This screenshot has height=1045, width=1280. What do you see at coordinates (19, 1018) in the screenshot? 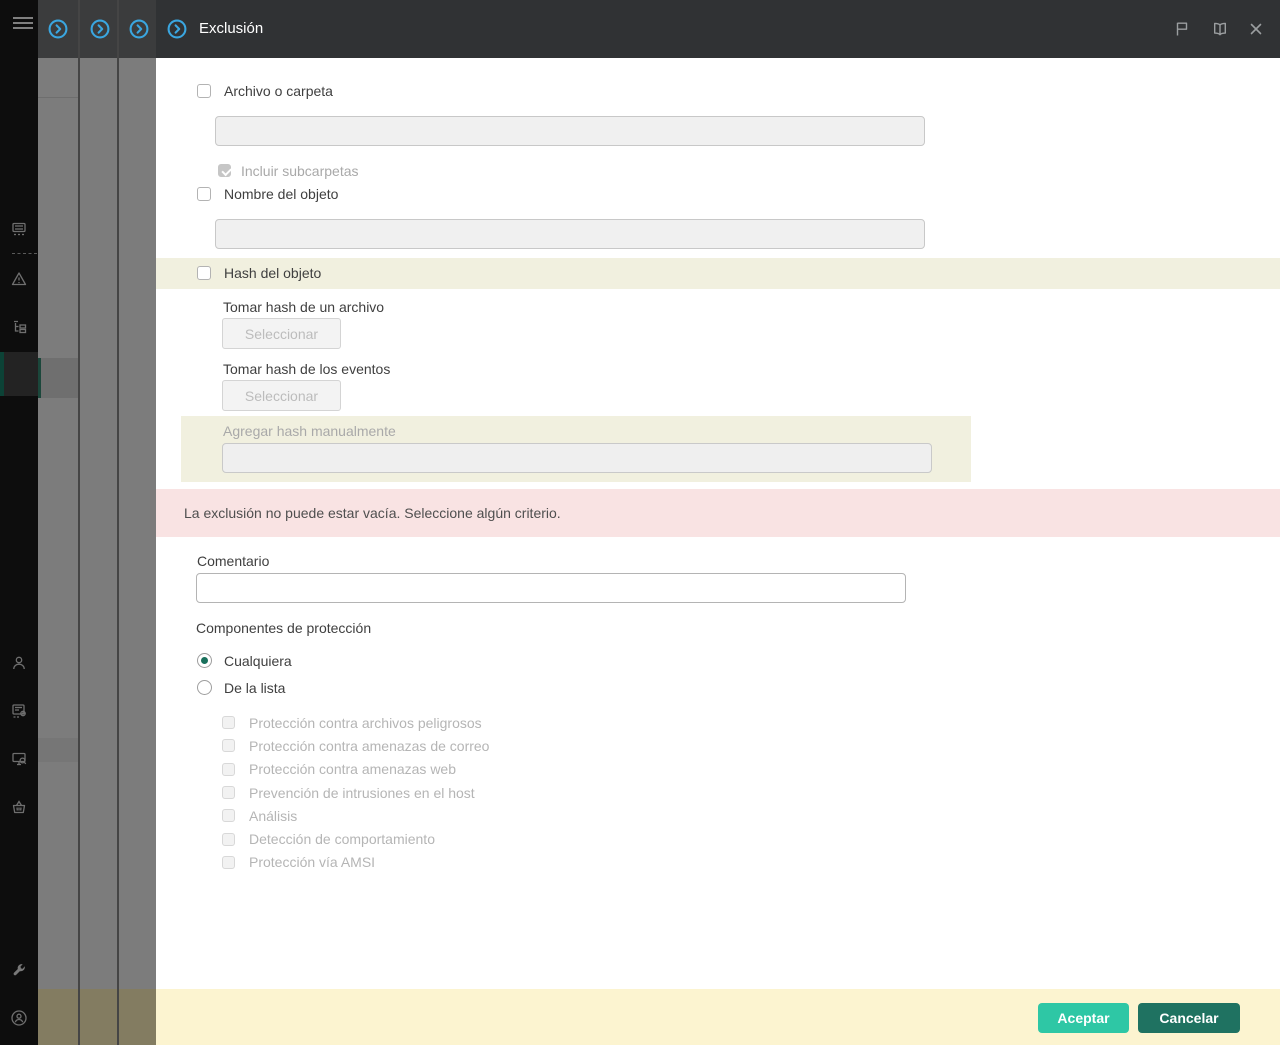
I see `user-circle-icon` at bounding box center [19, 1018].